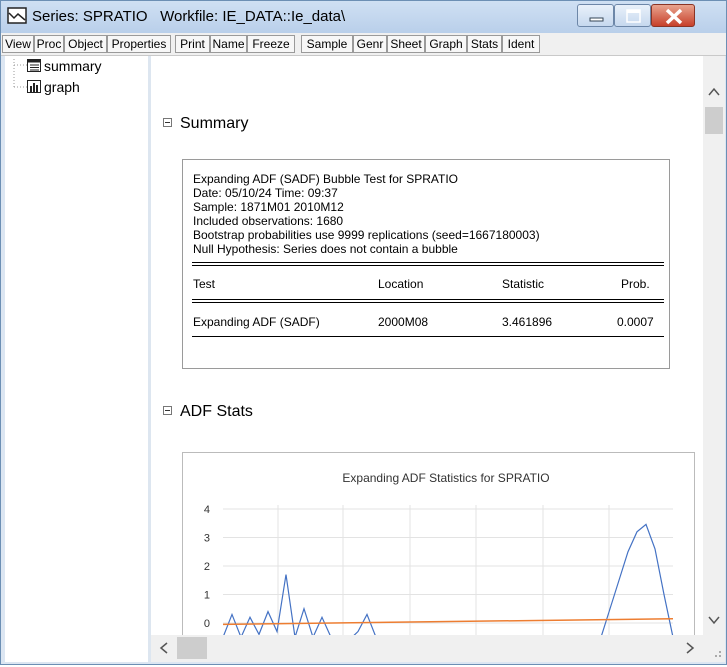  What do you see at coordinates (484, 44) in the screenshot?
I see `stats-button: Stats` at bounding box center [484, 44].